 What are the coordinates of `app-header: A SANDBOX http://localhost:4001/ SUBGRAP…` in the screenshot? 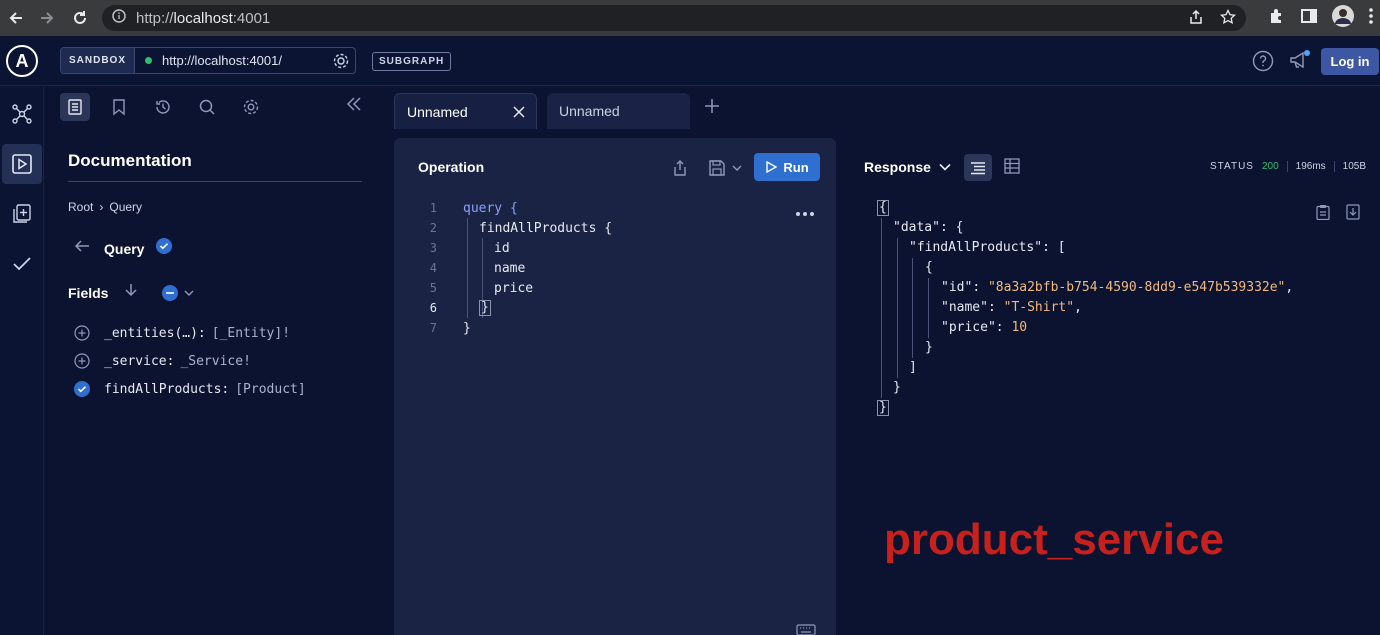 It's located at (690, 61).